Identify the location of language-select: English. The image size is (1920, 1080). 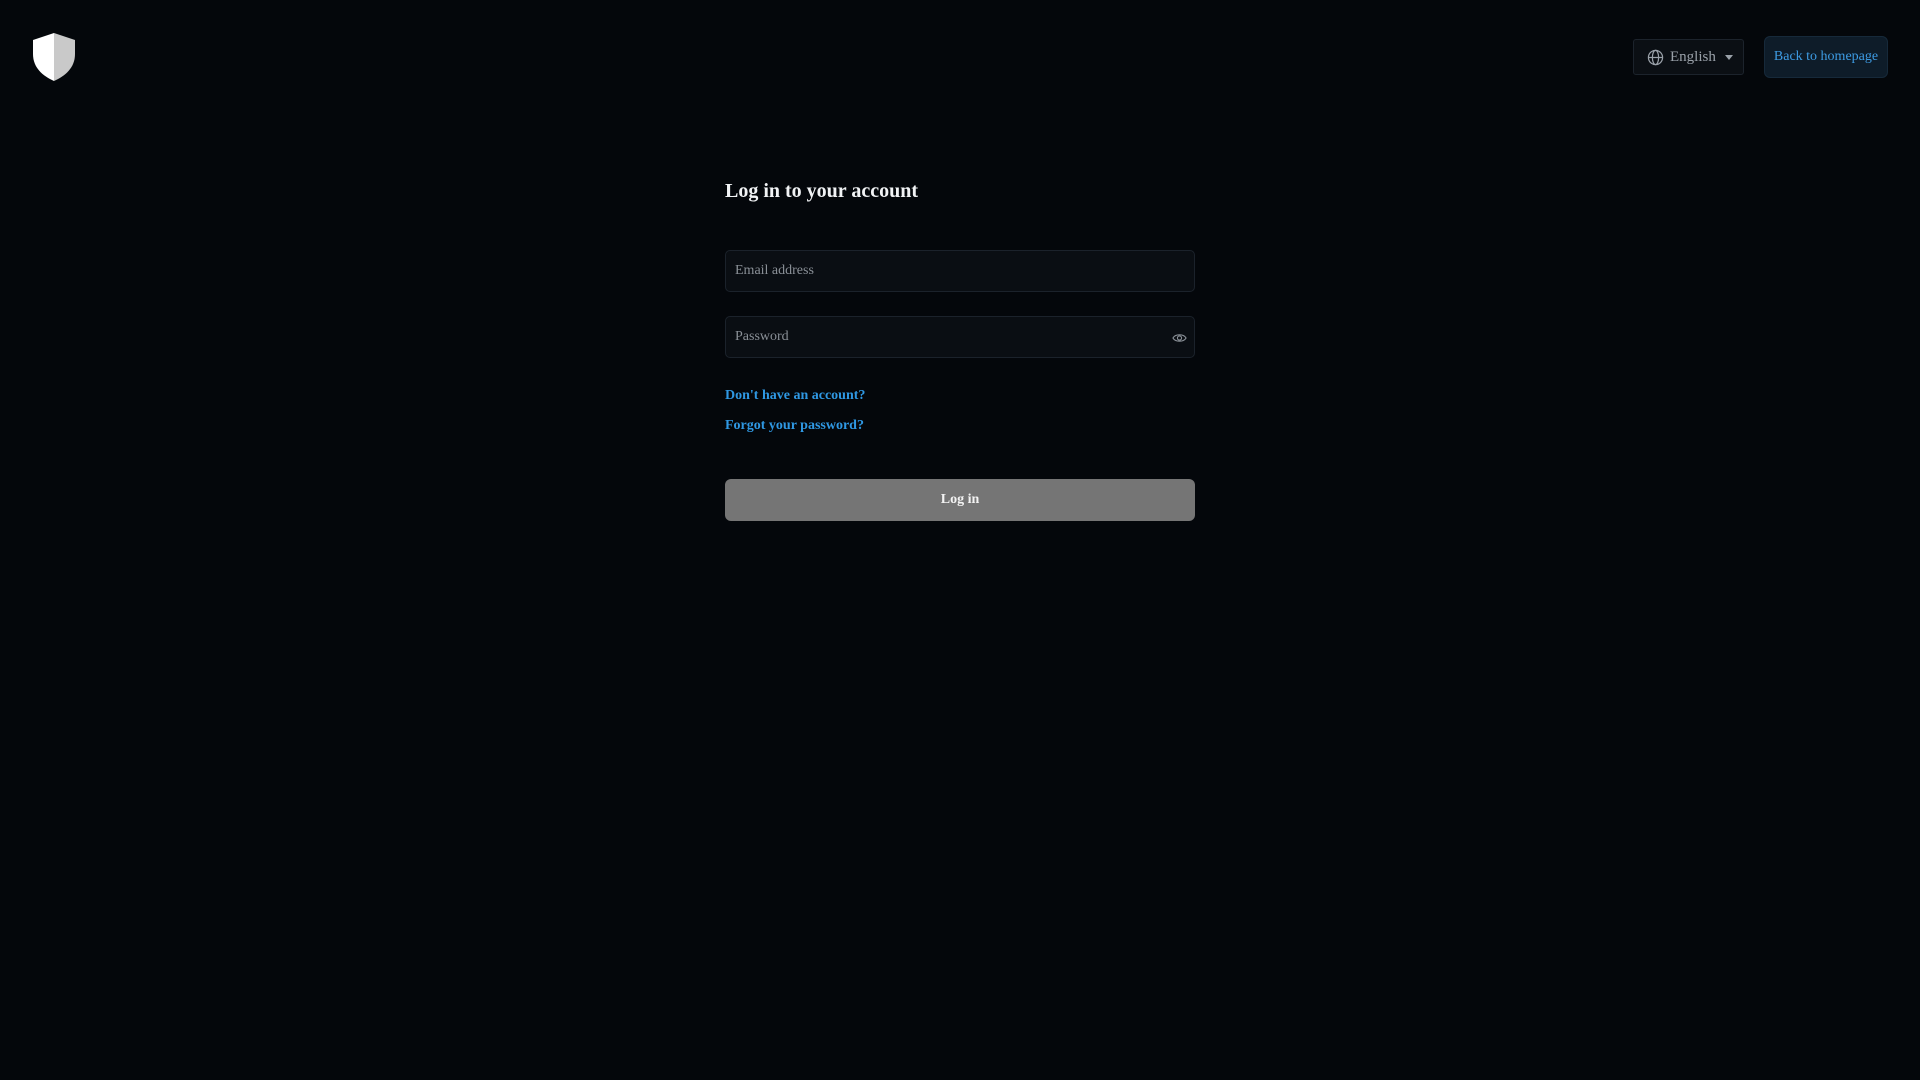
(1688, 57).